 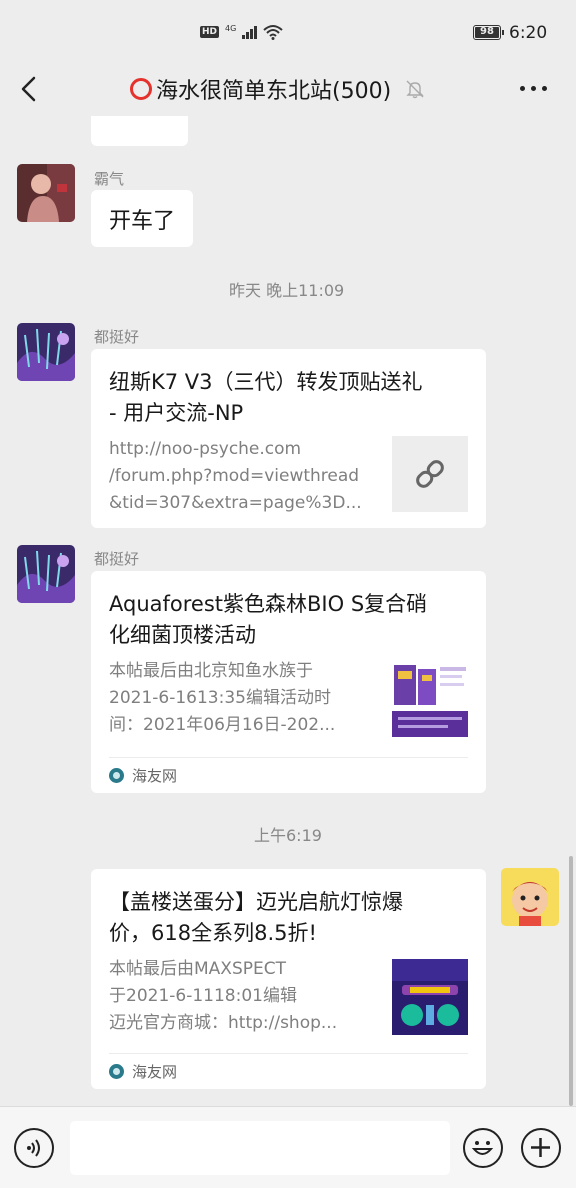 I want to click on emoji-icon, so click(x=483, y=1148).